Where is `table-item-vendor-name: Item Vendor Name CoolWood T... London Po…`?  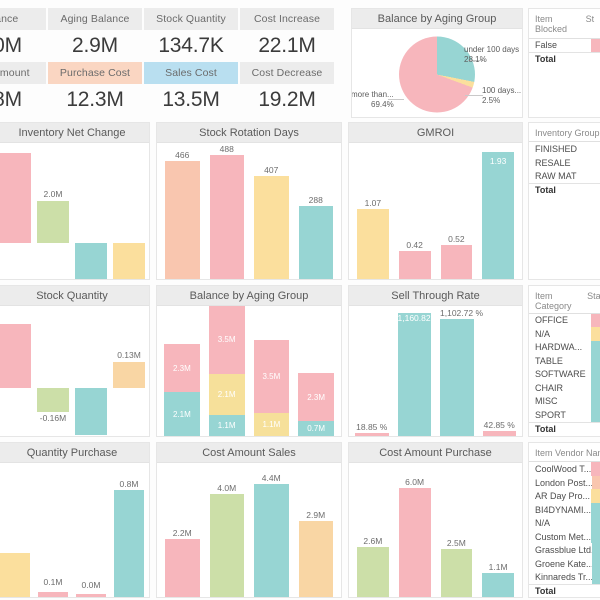
table-item-vendor-name: Item Vendor Name CoolWood T... London Po… is located at coordinates (564, 520).